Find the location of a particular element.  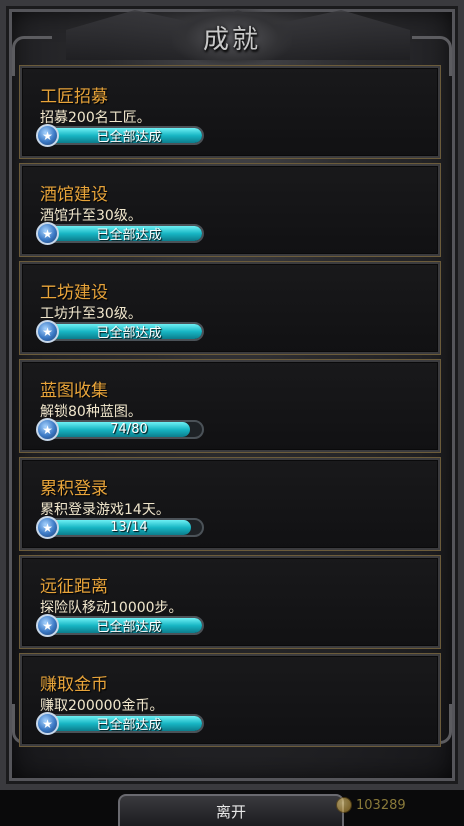

achievement-title: 酒馆建设 is located at coordinates (74, 195).